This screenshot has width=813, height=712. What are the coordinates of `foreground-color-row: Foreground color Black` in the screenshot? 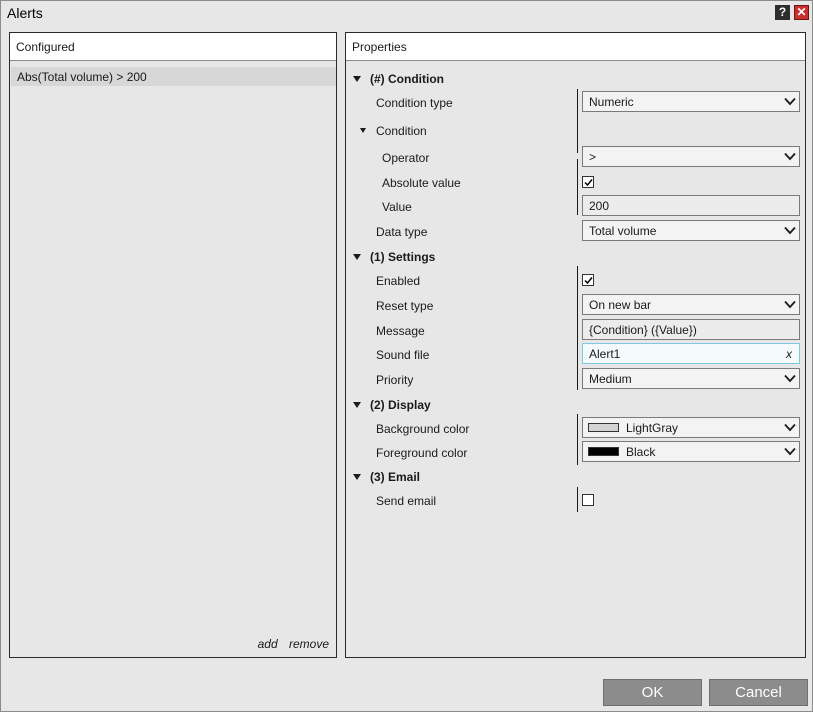 It's located at (575, 452).